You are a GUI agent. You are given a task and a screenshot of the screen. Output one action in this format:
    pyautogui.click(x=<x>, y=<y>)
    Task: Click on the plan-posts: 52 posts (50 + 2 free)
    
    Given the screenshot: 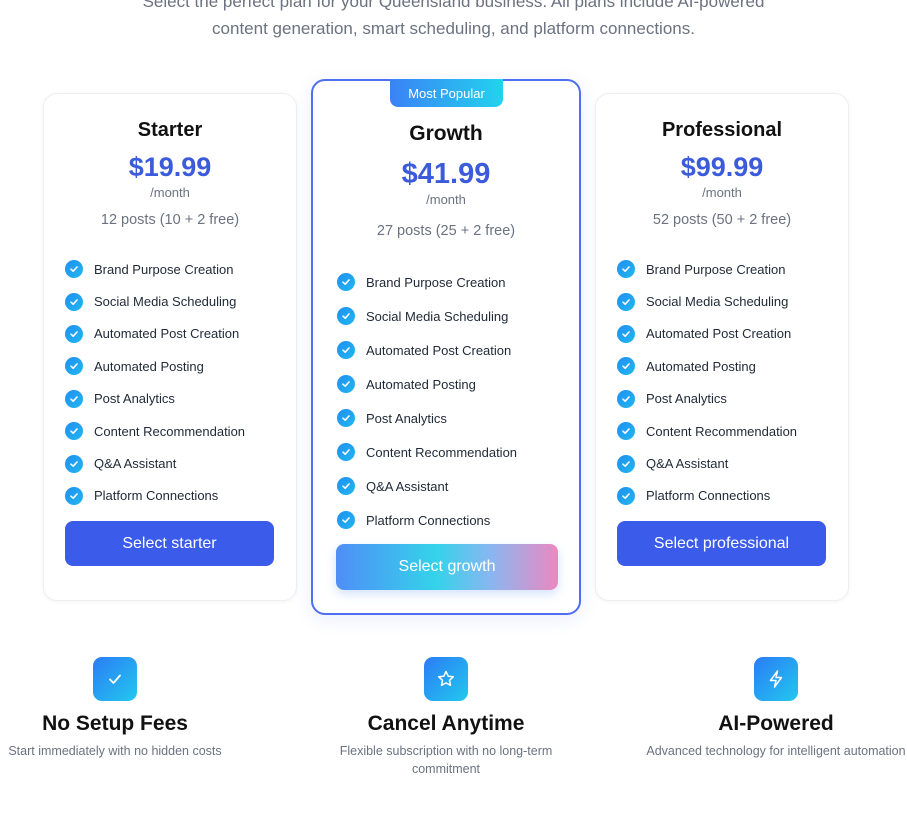 What is the action you would take?
    pyautogui.click(x=722, y=220)
    